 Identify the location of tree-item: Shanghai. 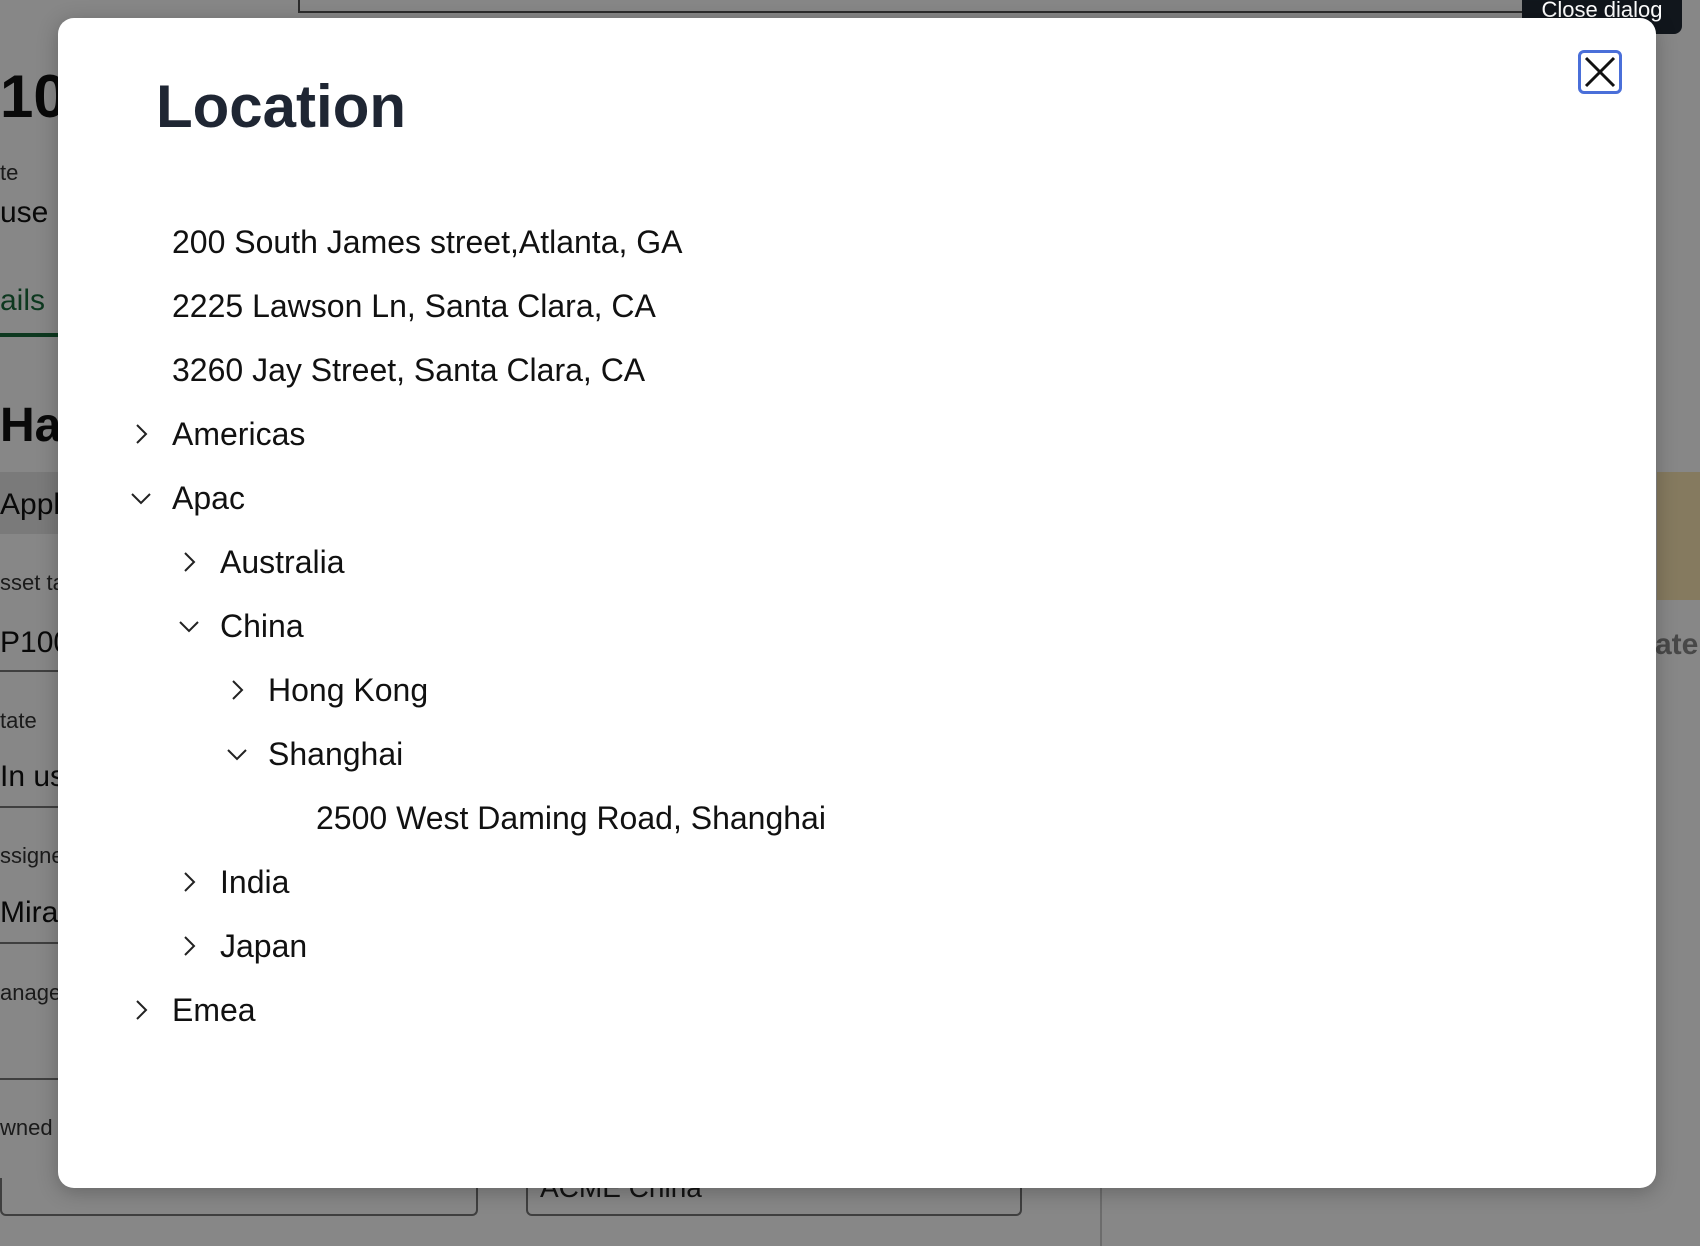
(311, 754).